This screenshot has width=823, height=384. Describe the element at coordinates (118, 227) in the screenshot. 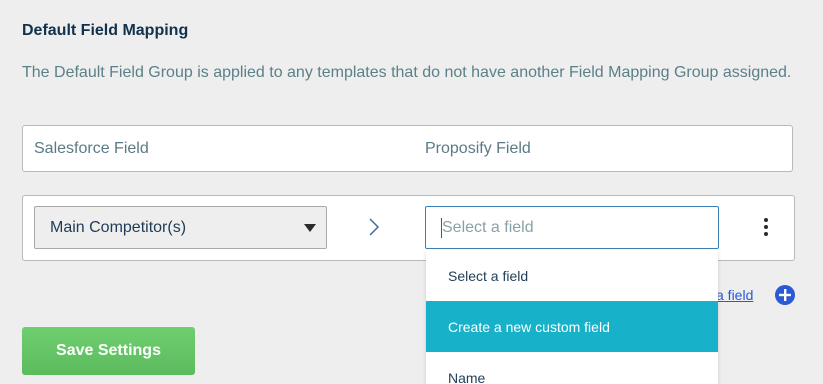

I see `salesforce-field-selected-value: Main Competitor(s)` at that location.